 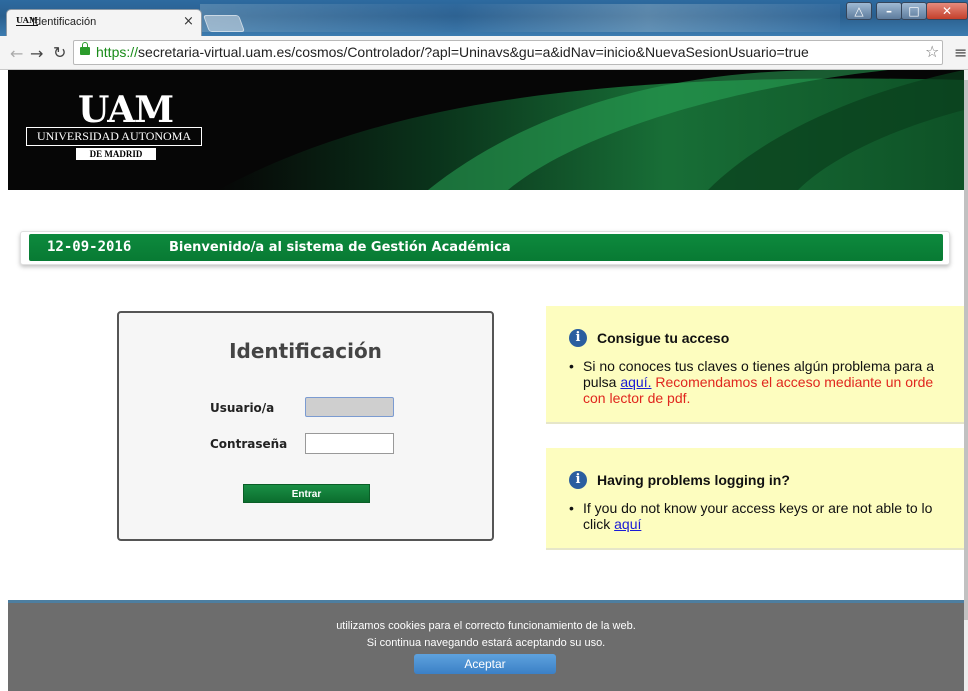 I want to click on star-icon: ☆, so click(x=932, y=51).